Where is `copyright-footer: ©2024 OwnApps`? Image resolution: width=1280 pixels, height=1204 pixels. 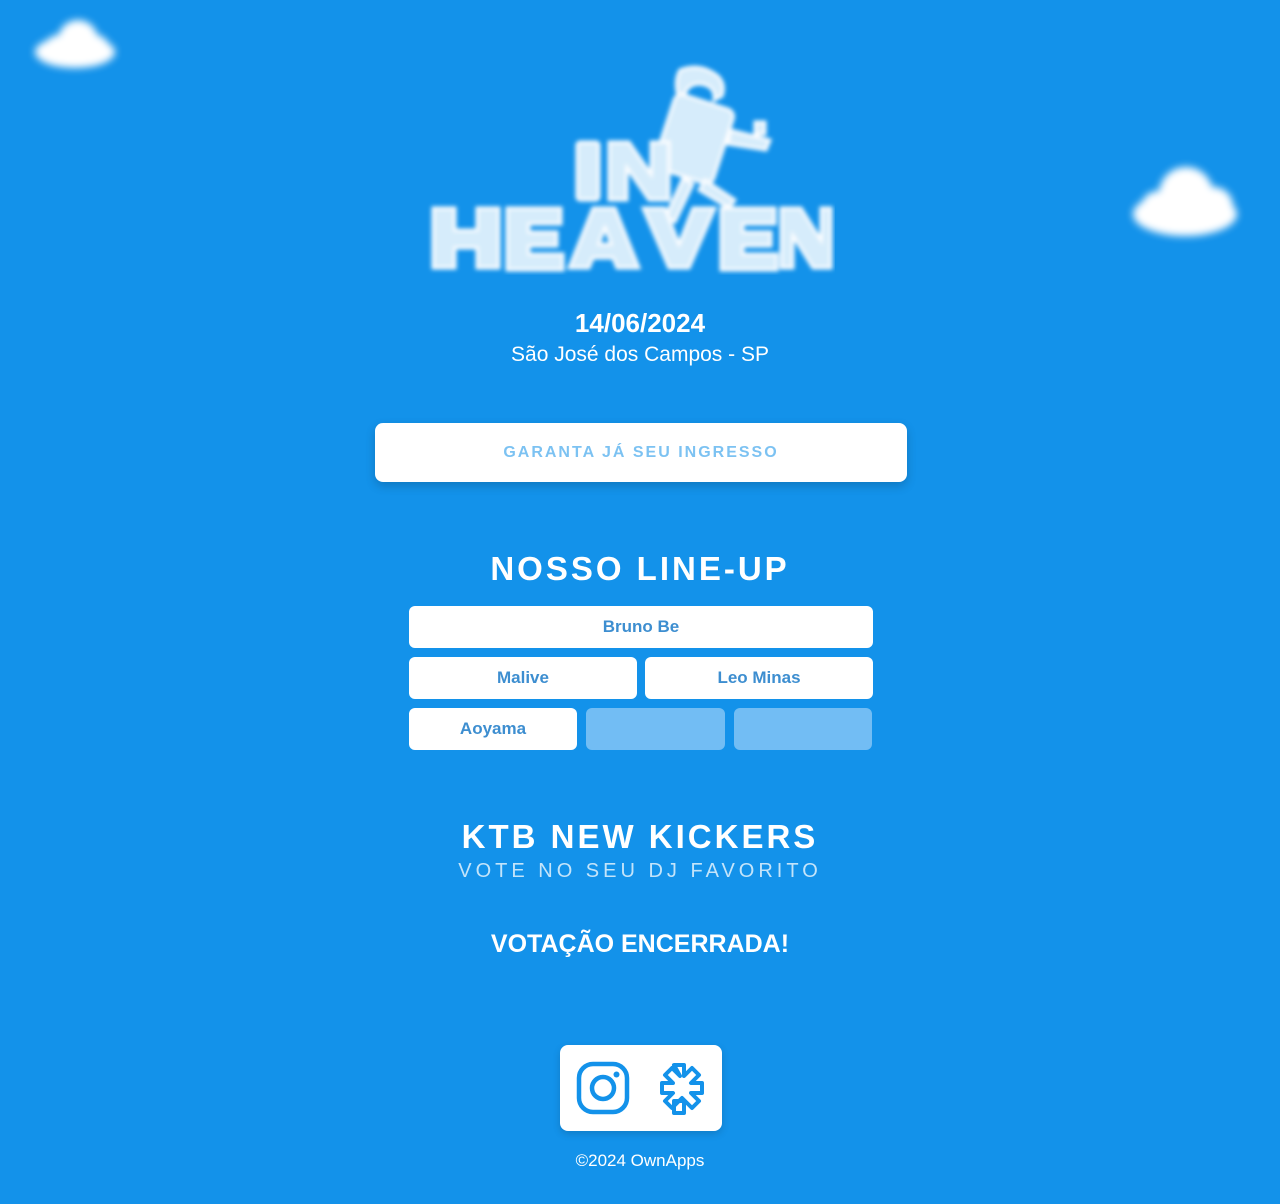
copyright-footer: ©2024 OwnApps is located at coordinates (640, 1160).